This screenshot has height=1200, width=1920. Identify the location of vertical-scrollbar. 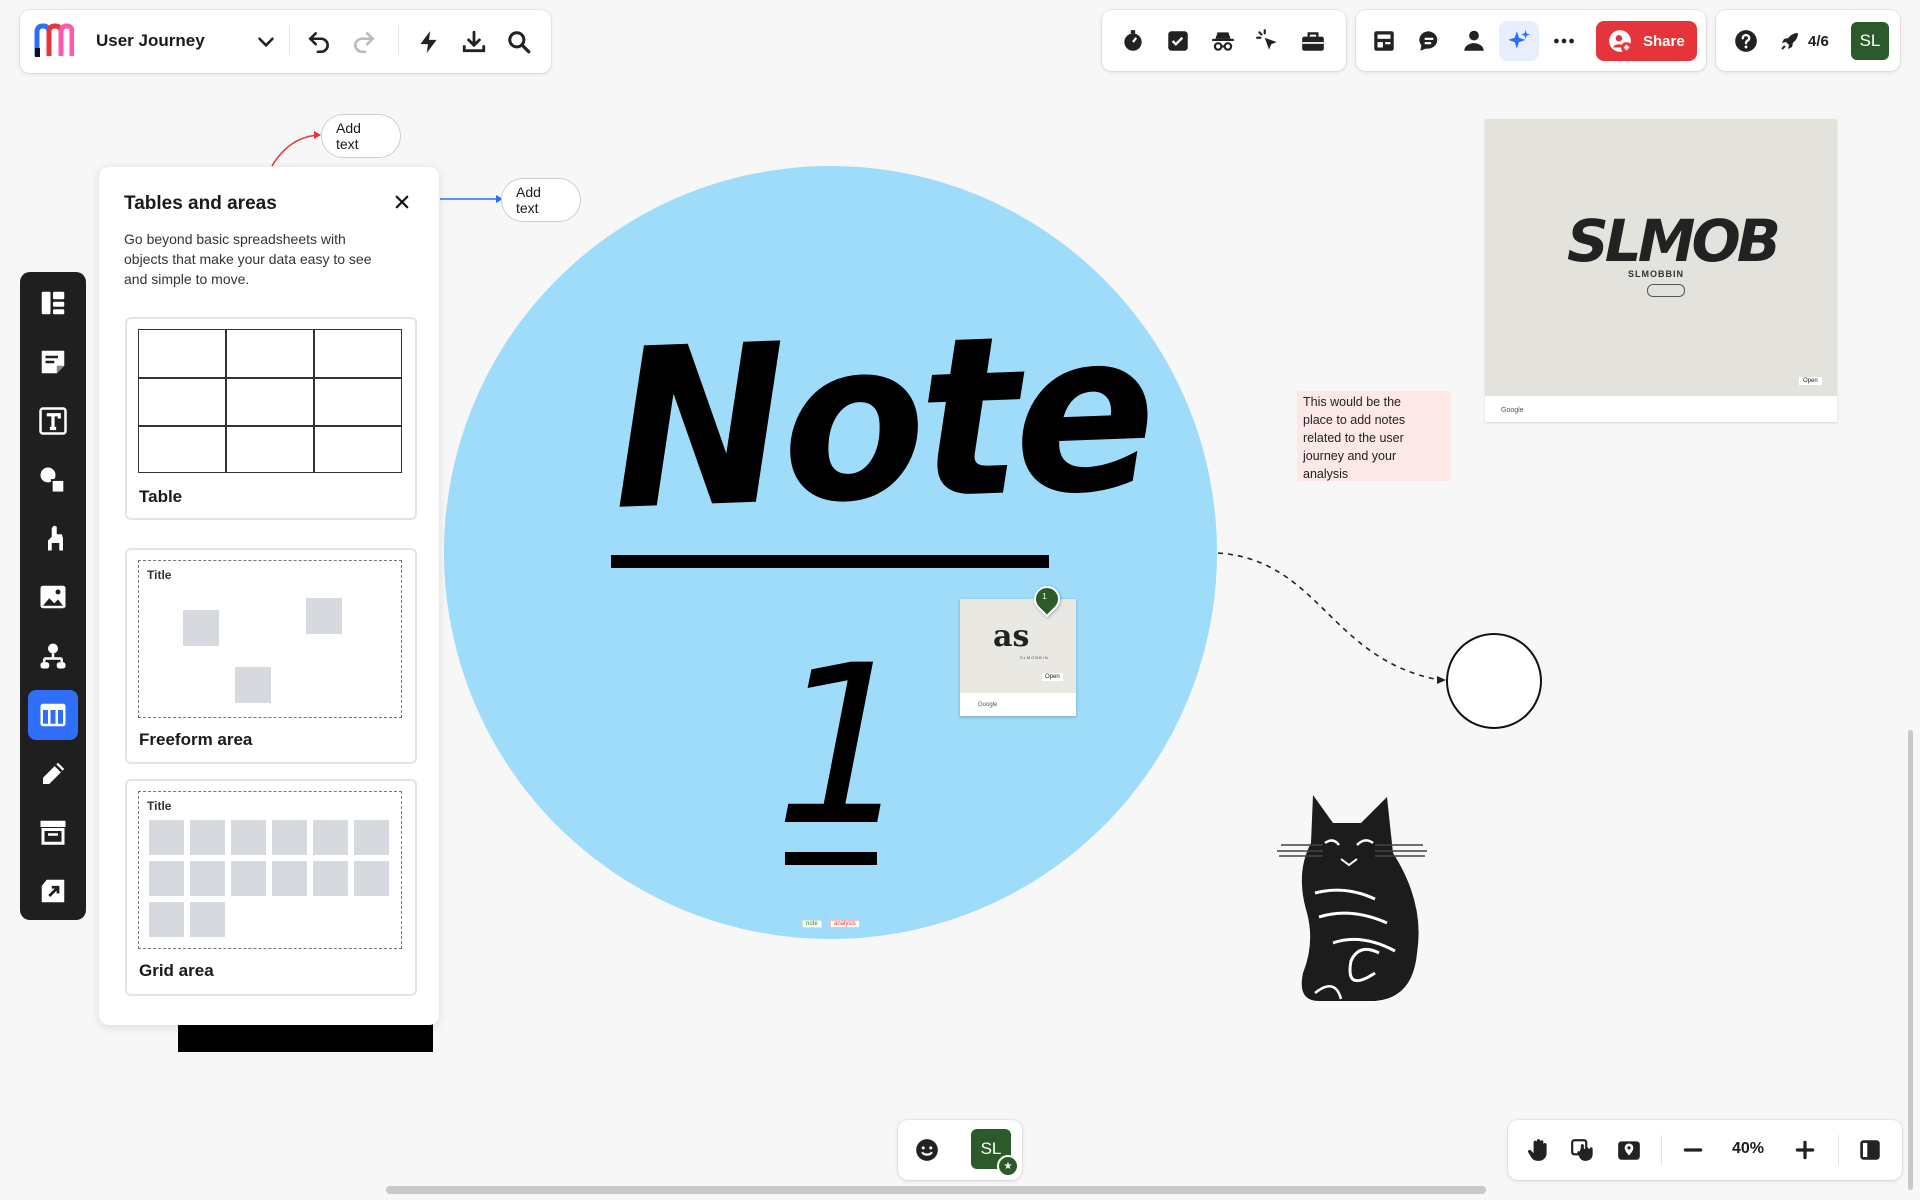
(1910, 960).